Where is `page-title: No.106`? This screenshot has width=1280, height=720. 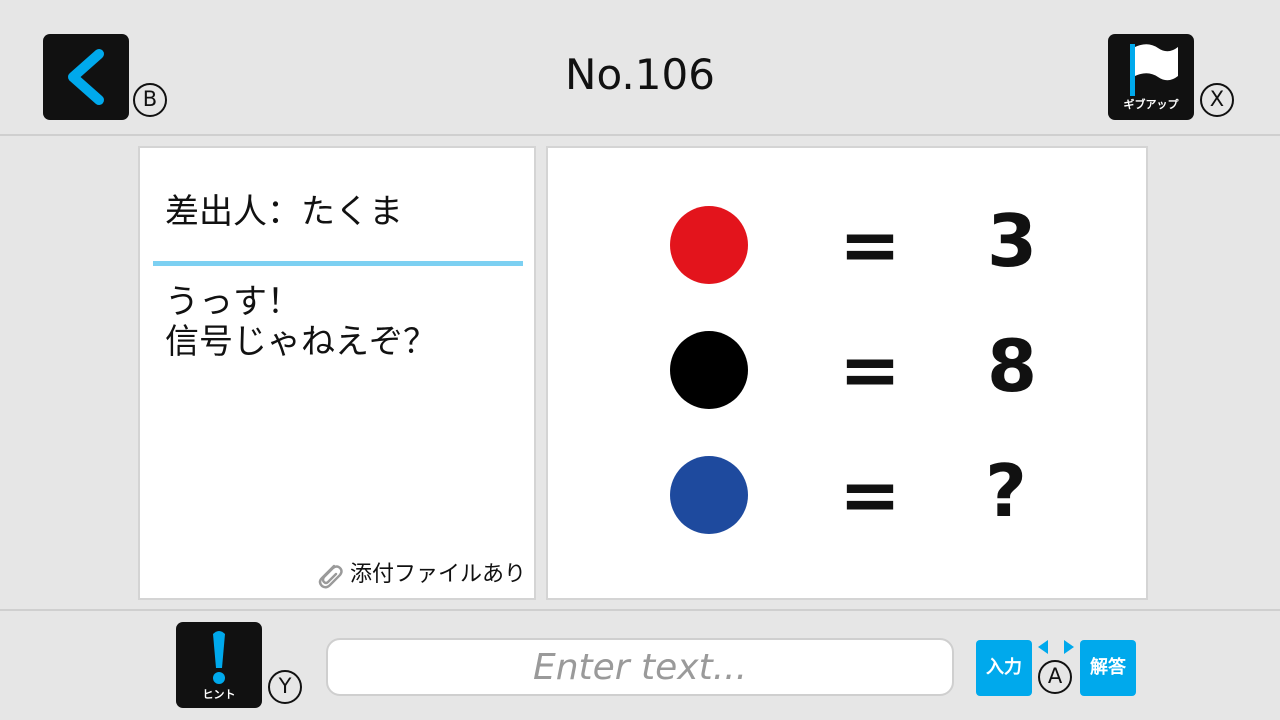
page-title: No.106 is located at coordinates (640, 74).